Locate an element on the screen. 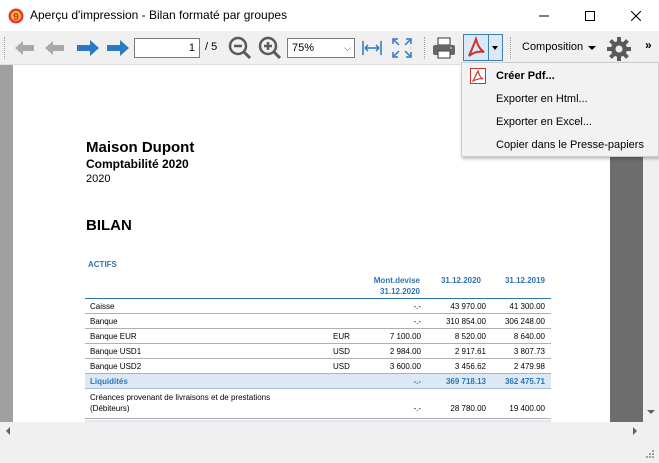 This screenshot has width=659, height=463. row-label-line2: (Débiteurs) is located at coordinates (110, 408).